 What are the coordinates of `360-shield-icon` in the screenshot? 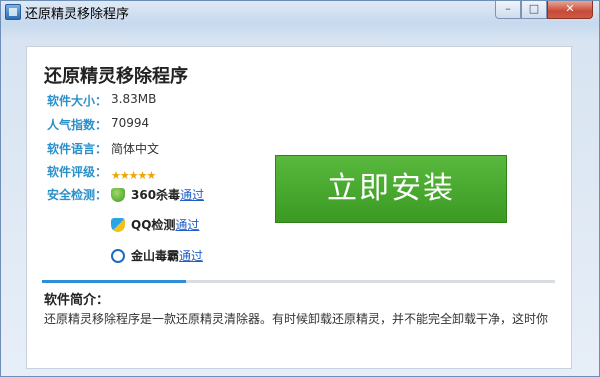 It's located at (118, 194).